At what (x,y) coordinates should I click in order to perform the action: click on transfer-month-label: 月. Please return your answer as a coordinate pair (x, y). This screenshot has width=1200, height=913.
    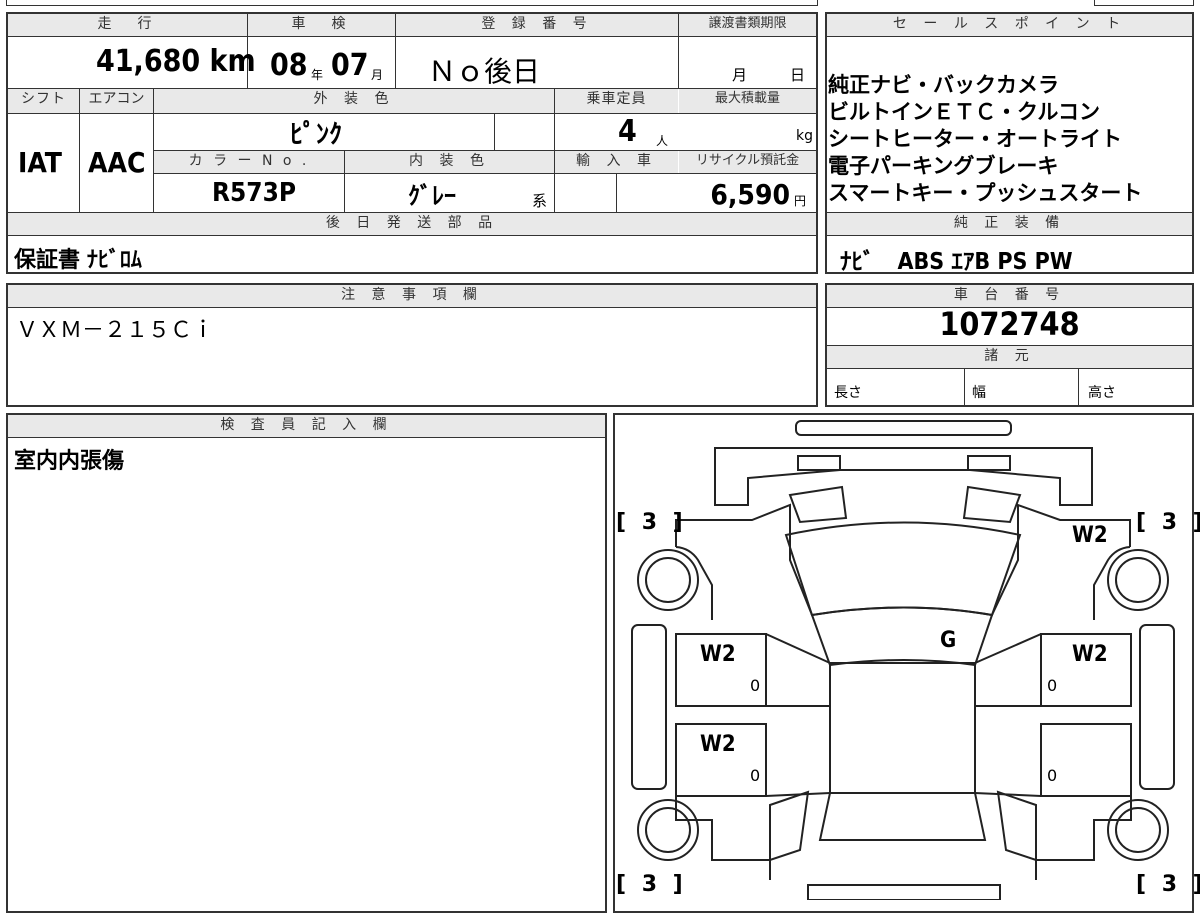
    Looking at the image, I should click on (740, 75).